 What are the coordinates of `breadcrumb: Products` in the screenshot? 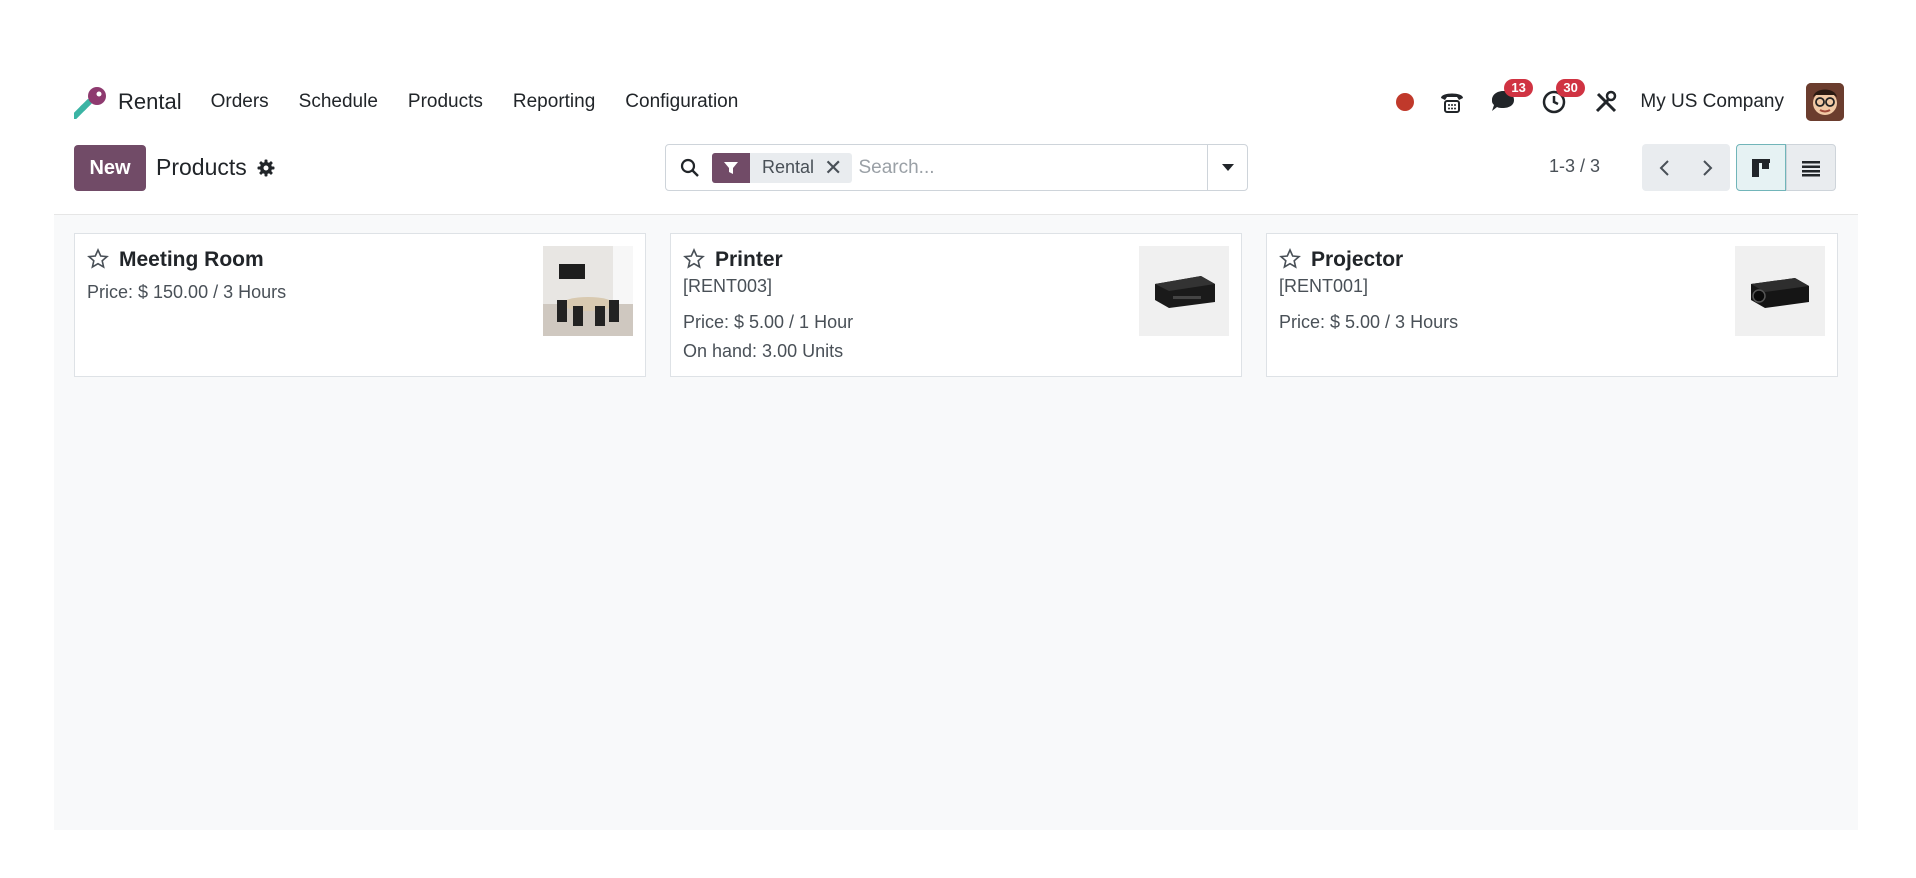 It's located at (215, 167).